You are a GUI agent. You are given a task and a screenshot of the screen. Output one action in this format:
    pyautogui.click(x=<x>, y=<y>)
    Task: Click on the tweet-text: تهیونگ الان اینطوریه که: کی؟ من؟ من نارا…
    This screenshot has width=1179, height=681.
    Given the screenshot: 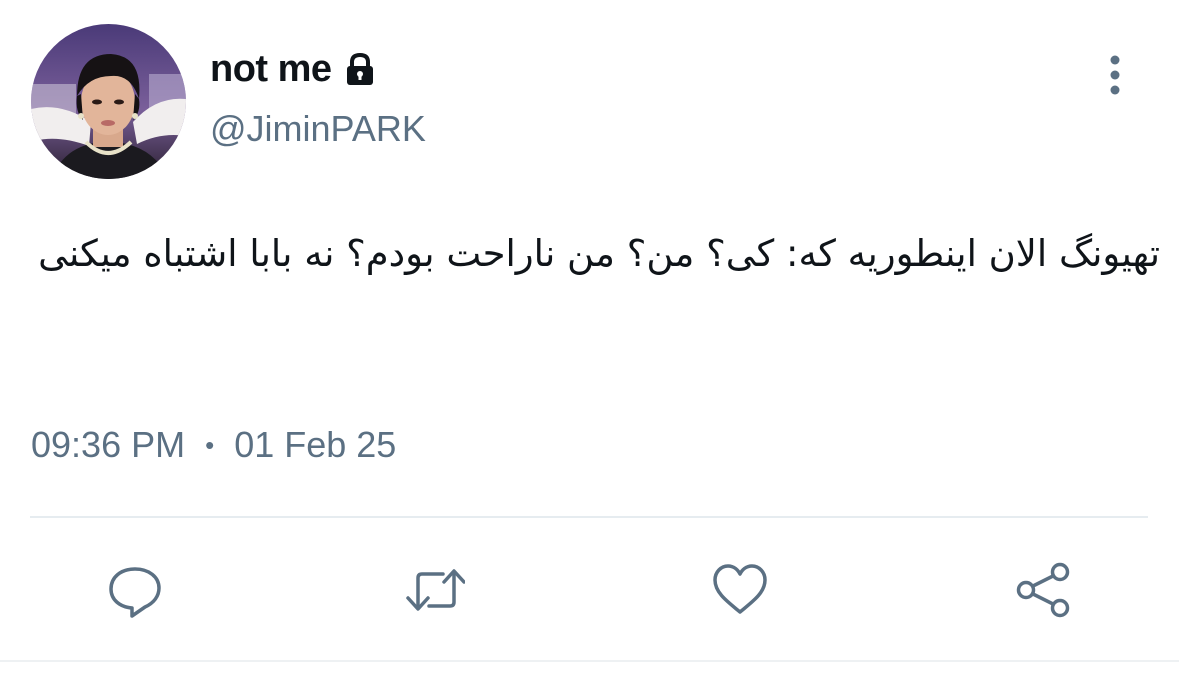 What is the action you would take?
    pyautogui.click(x=599, y=253)
    